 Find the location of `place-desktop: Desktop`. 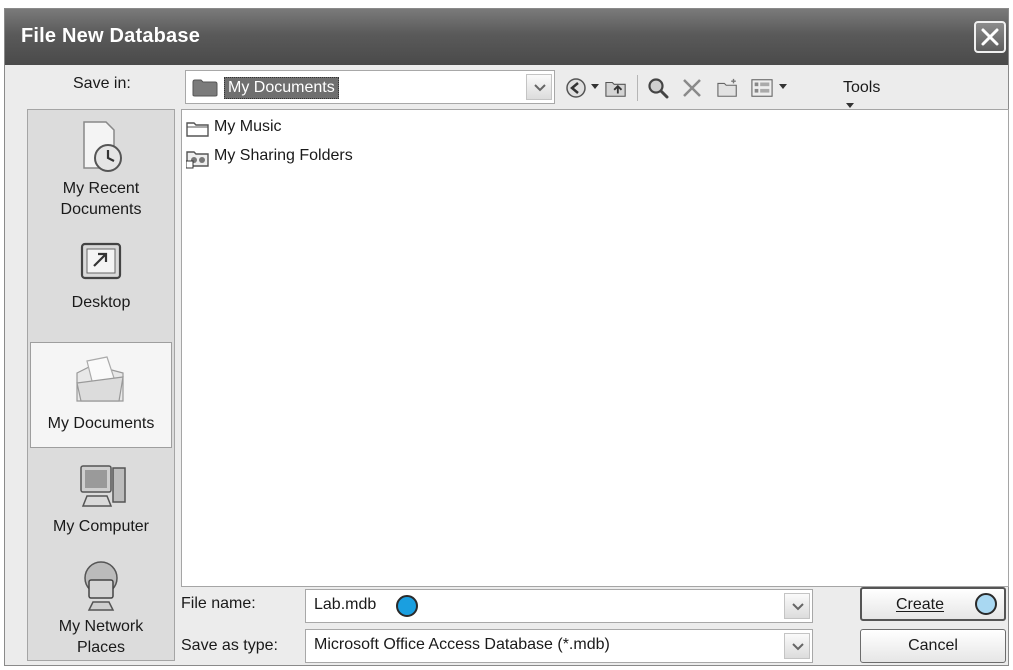

place-desktop: Desktop is located at coordinates (101, 285).